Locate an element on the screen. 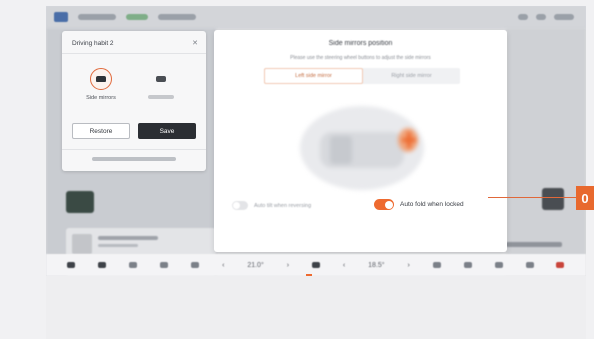  track-artist is located at coordinates (118, 245).